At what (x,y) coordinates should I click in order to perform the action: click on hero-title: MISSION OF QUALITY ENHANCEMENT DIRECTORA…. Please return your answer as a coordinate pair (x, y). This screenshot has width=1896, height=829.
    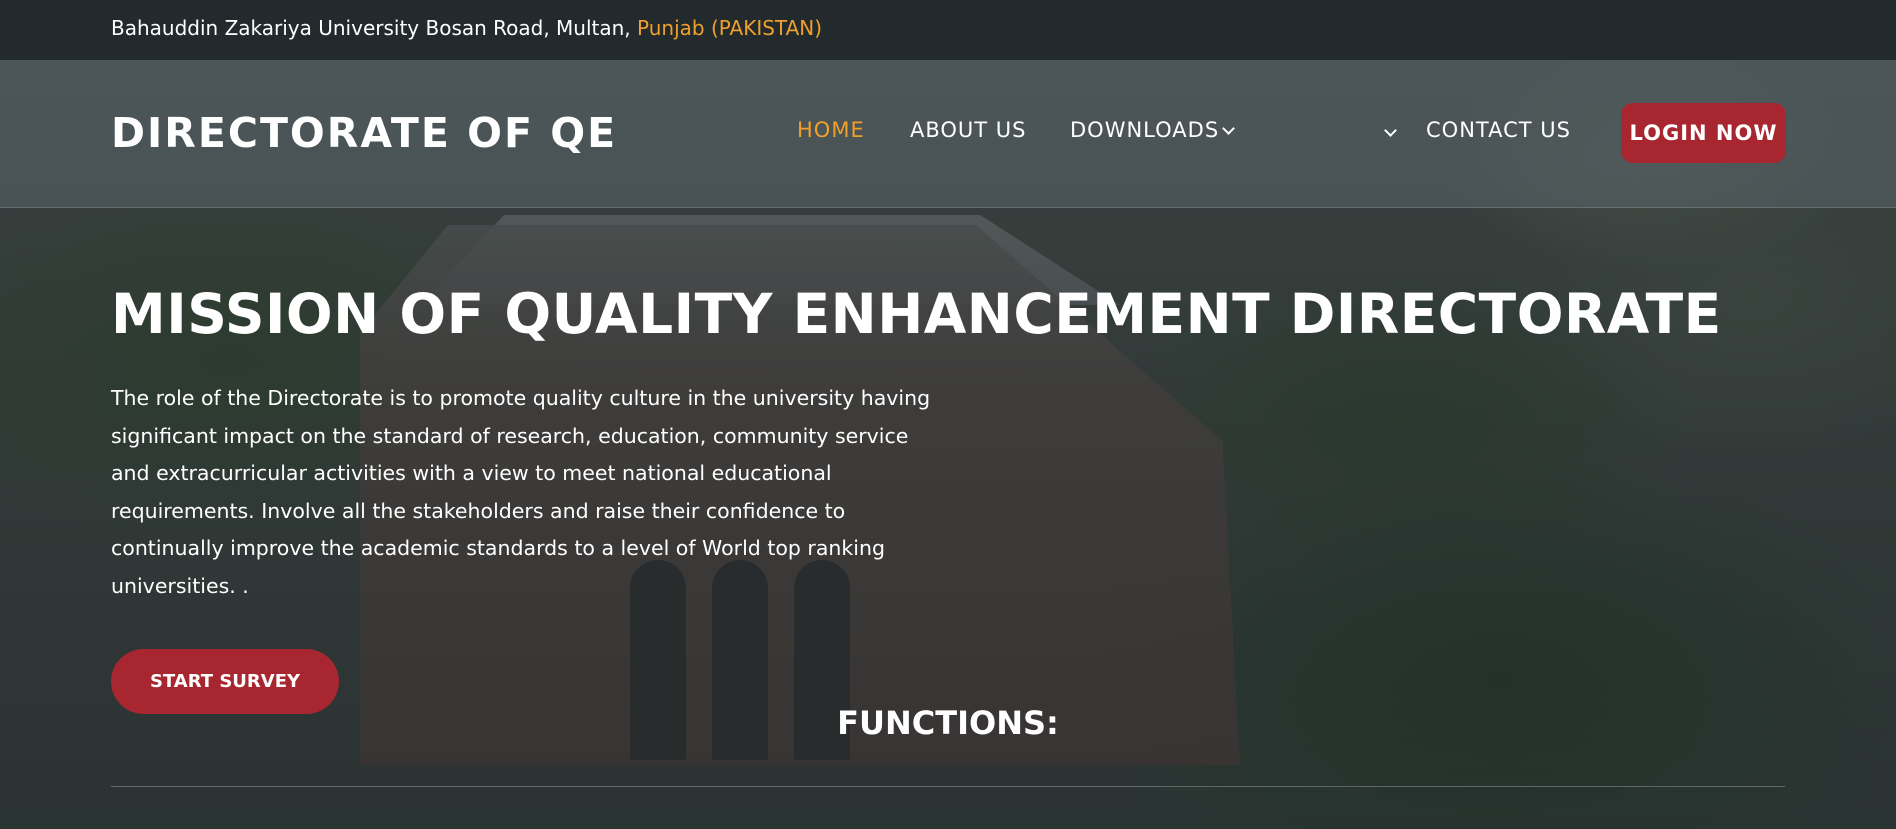
    Looking at the image, I should click on (916, 314).